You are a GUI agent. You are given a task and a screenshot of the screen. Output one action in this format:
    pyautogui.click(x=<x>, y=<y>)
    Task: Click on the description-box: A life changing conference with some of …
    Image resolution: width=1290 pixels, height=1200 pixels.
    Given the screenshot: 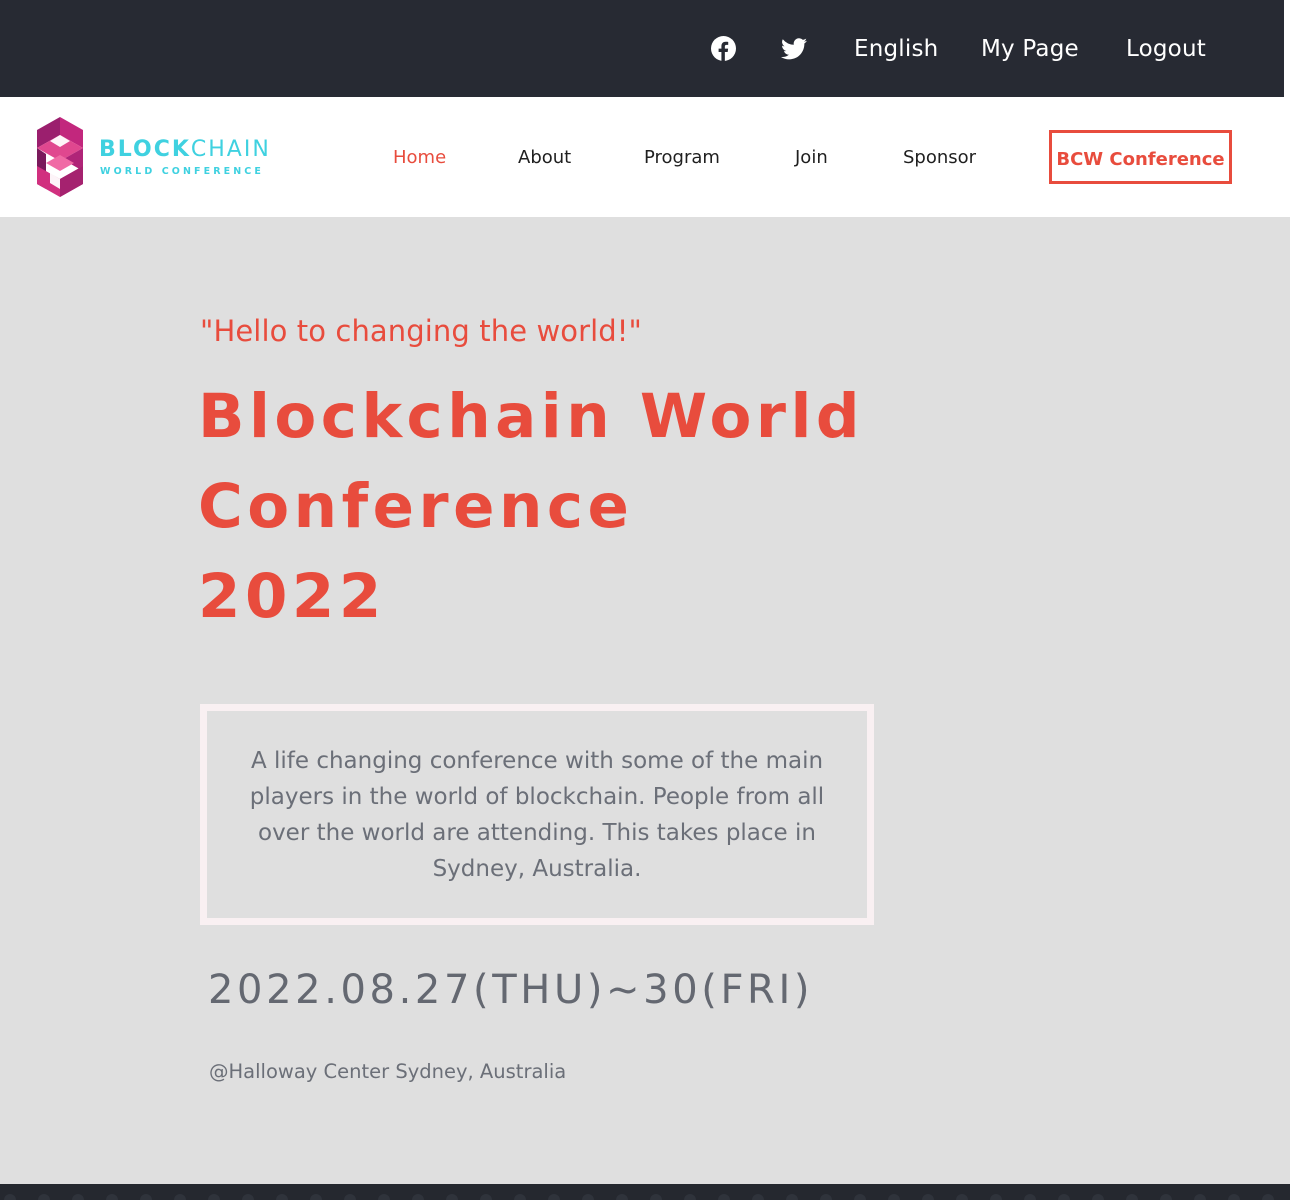 What is the action you would take?
    pyautogui.click(x=537, y=814)
    